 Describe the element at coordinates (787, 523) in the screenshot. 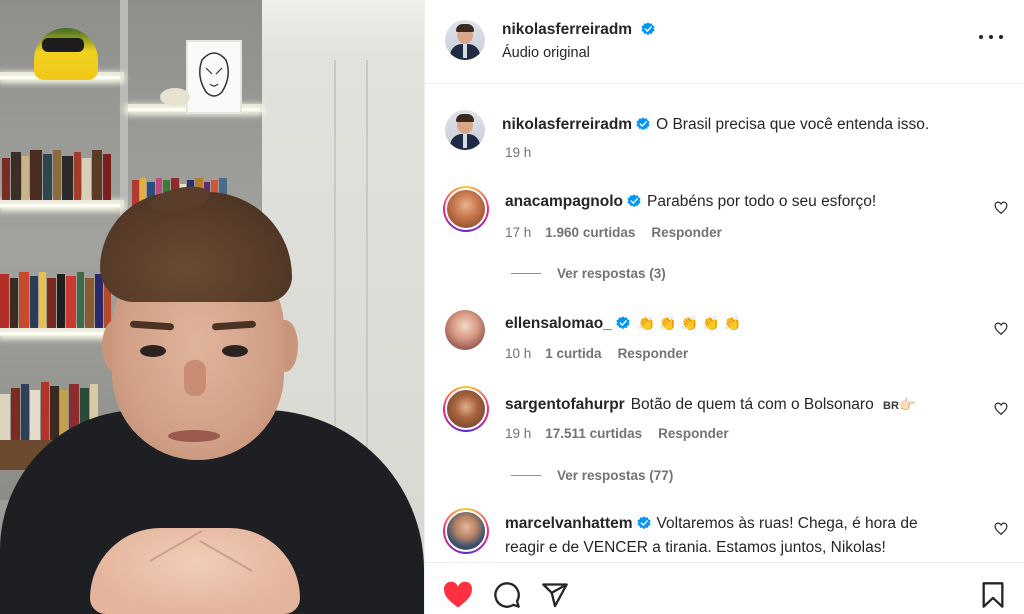

I see `comment-text-line1: Voltaremos às ruas! Chega, é hora de` at that location.